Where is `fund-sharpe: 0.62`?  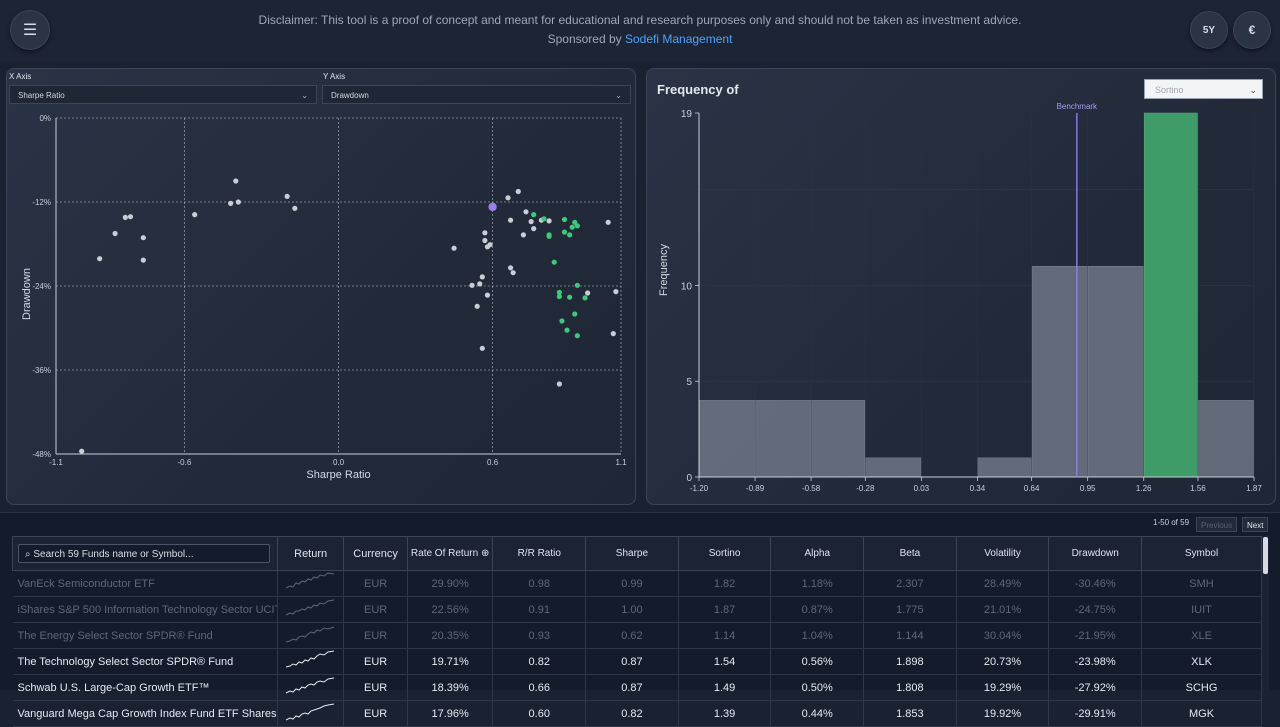
fund-sharpe: 0.62 is located at coordinates (632, 635).